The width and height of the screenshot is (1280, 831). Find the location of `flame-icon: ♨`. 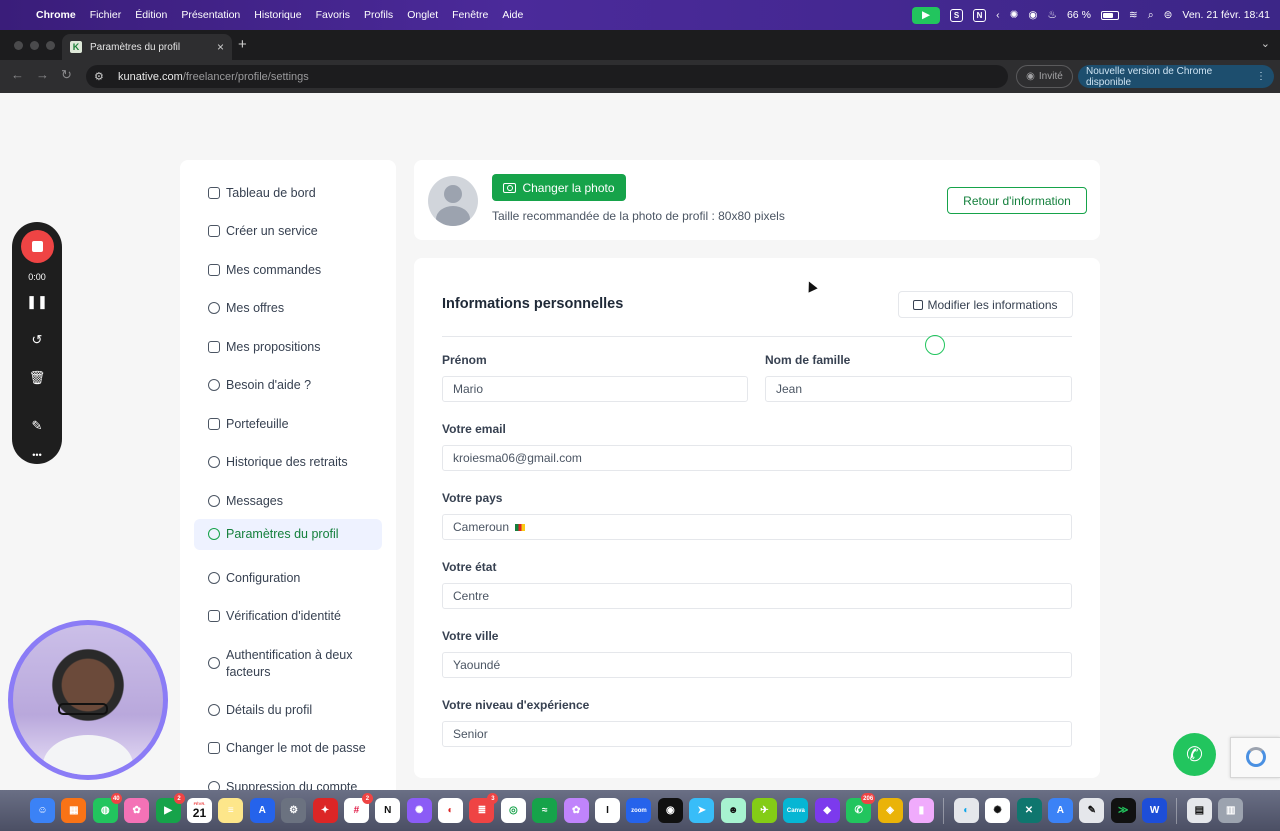

flame-icon: ♨ is located at coordinates (1052, 15).